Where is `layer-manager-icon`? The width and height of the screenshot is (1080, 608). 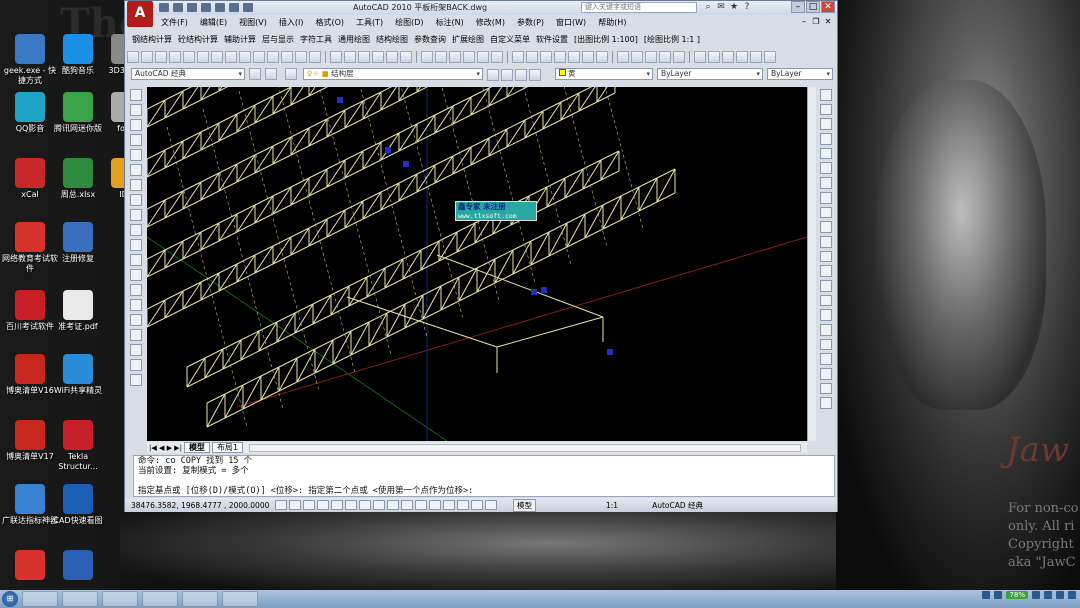 layer-manager-icon is located at coordinates (291, 74).